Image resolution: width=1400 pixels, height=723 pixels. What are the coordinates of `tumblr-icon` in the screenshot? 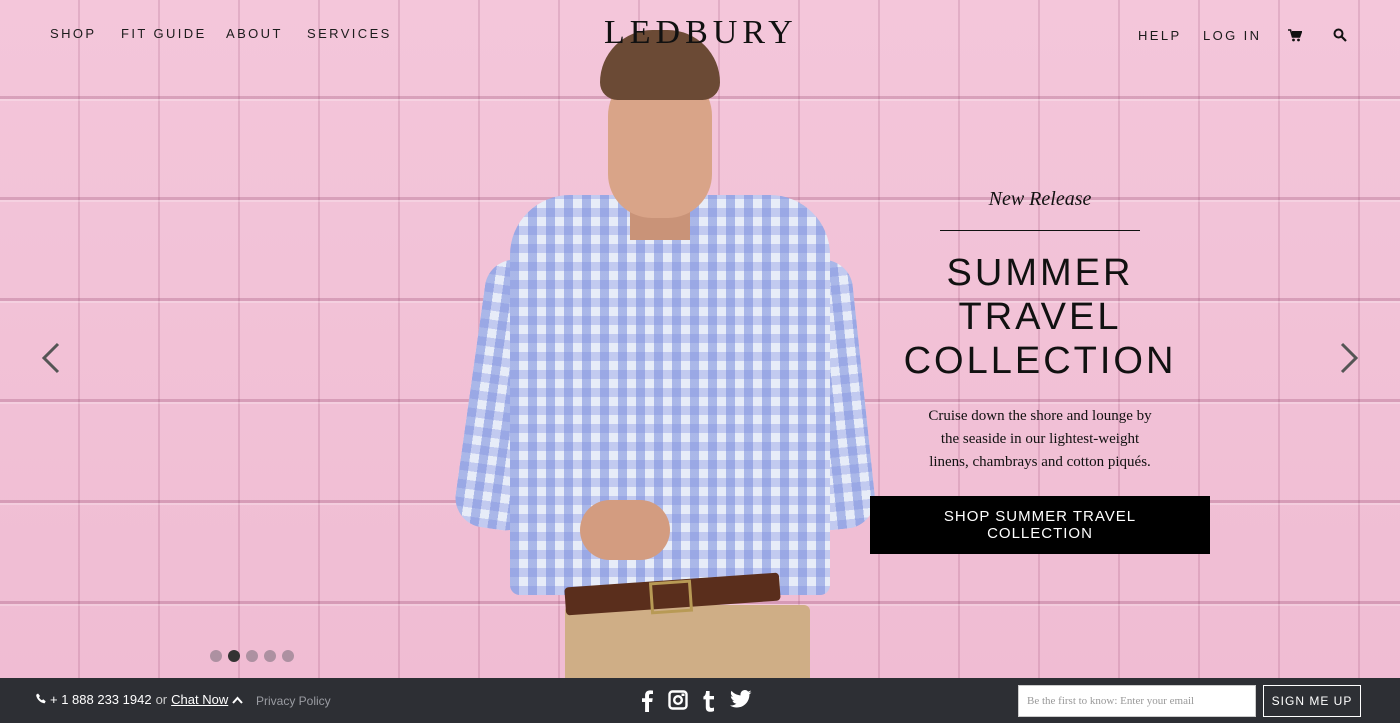 It's located at (709, 703).